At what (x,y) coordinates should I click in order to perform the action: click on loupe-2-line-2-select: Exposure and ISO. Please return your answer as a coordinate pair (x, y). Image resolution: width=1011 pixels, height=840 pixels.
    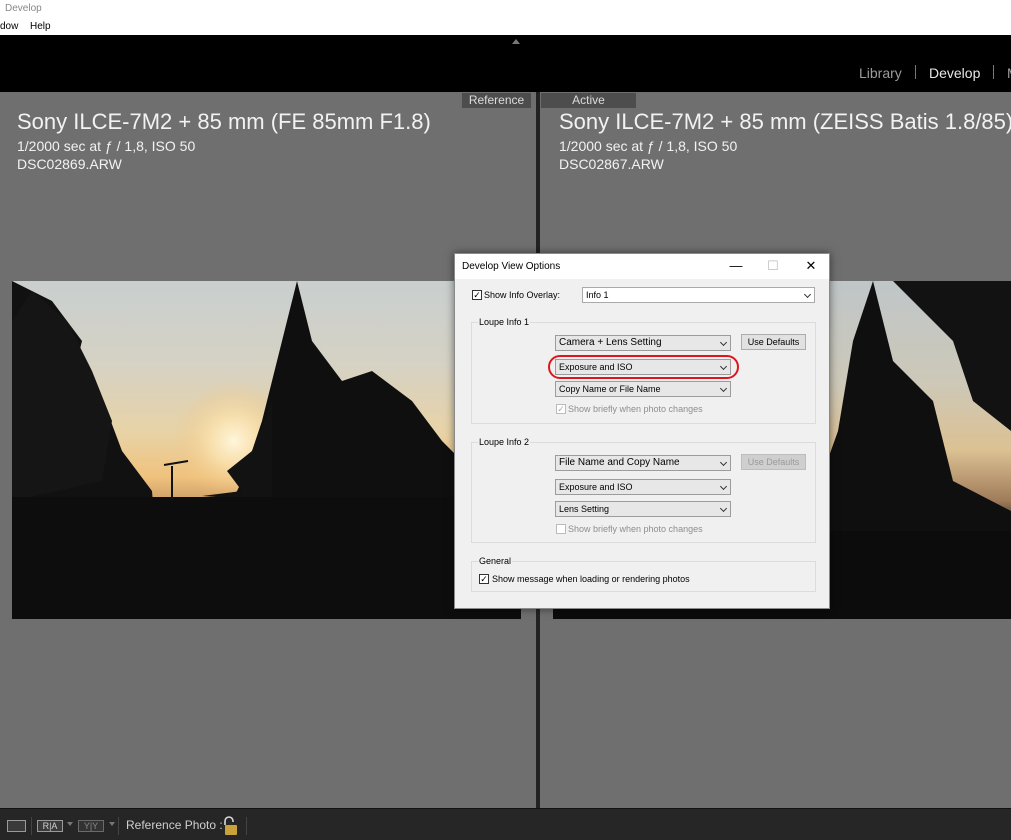
    Looking at the image, I should click on (643, 487).